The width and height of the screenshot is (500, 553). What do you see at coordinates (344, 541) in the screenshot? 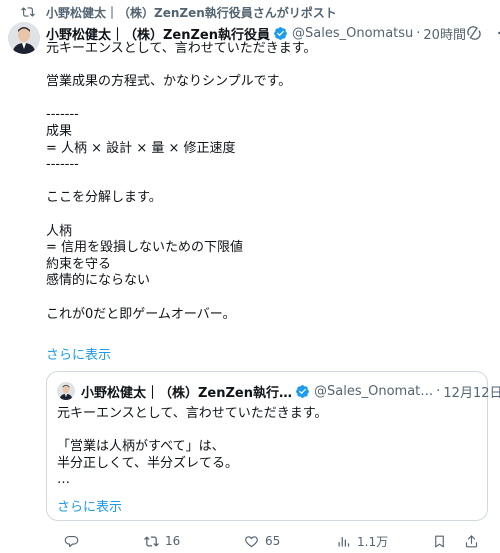
I see `views-icon` at bounding box center [344, 541].